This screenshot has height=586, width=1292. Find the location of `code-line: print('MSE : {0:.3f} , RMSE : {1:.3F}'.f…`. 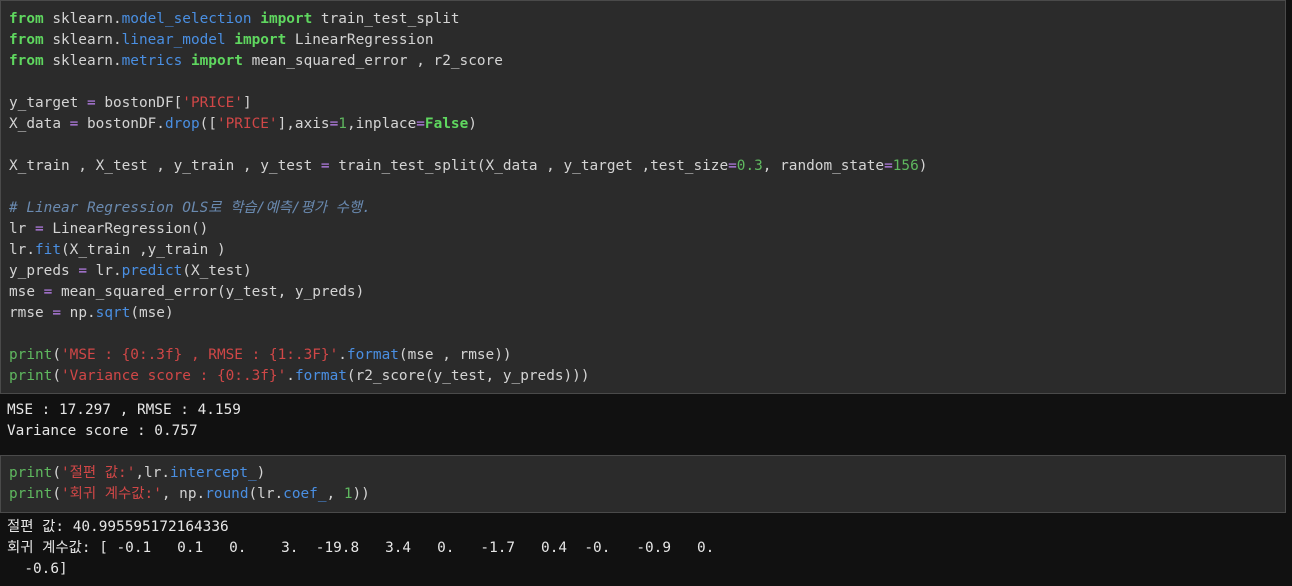

code-line: print('MSE : {0:.3f} , RMSE : {1:.3F}'.f… is located at coordinates (260, 355).